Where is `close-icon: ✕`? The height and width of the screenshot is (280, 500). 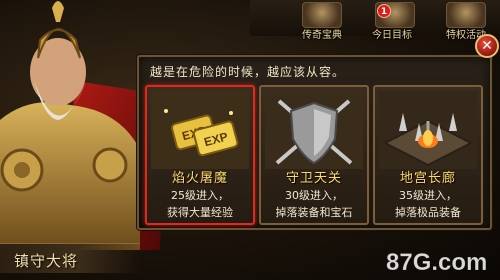
close-icon: ✕ is located at coordinates (487, 46).